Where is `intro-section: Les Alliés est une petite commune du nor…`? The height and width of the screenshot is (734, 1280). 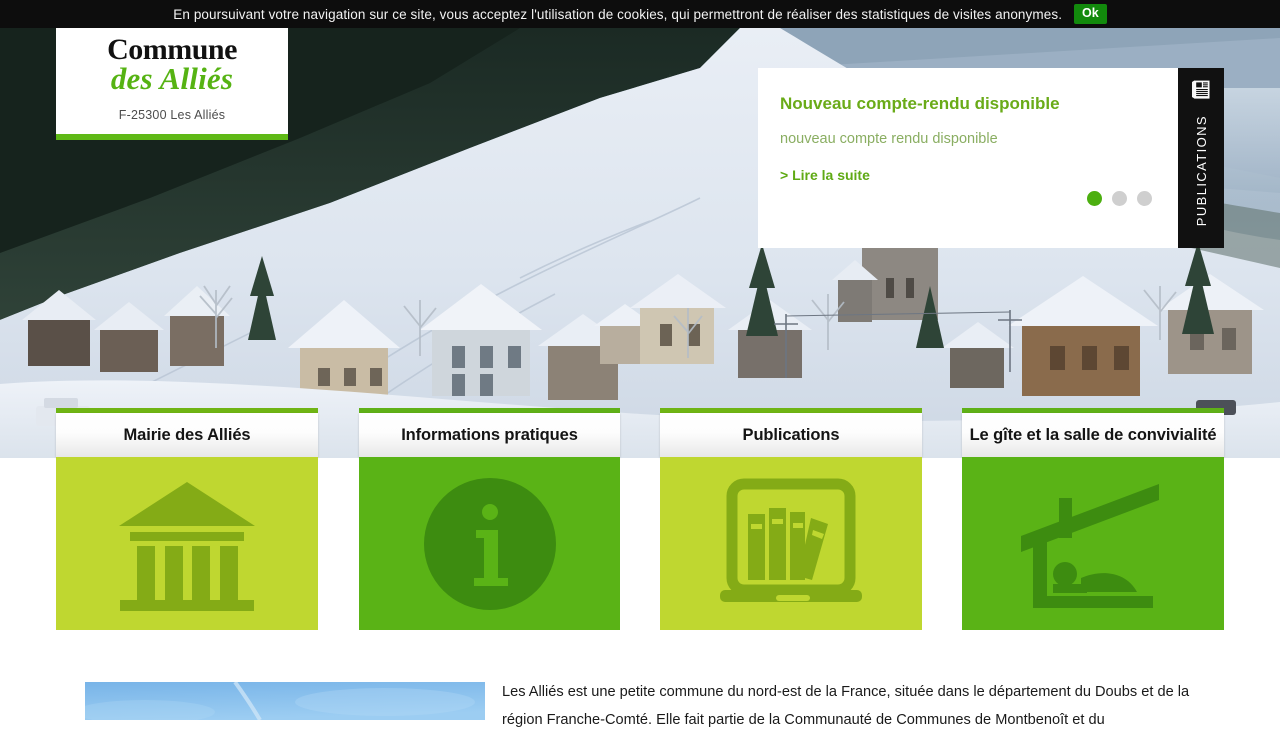 intro-section: Les Alliés est une petite commune du nor… is located at coordinates (640, 679).